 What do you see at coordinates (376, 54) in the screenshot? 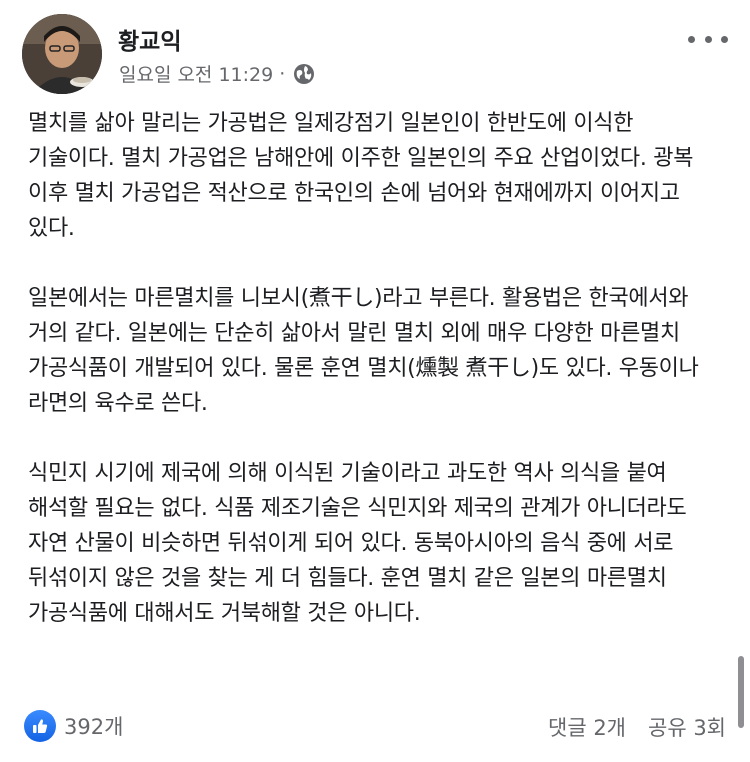
I see `post-header: 황교익 일요일 오전 11:29 ·` at bounding box center [376, 54].